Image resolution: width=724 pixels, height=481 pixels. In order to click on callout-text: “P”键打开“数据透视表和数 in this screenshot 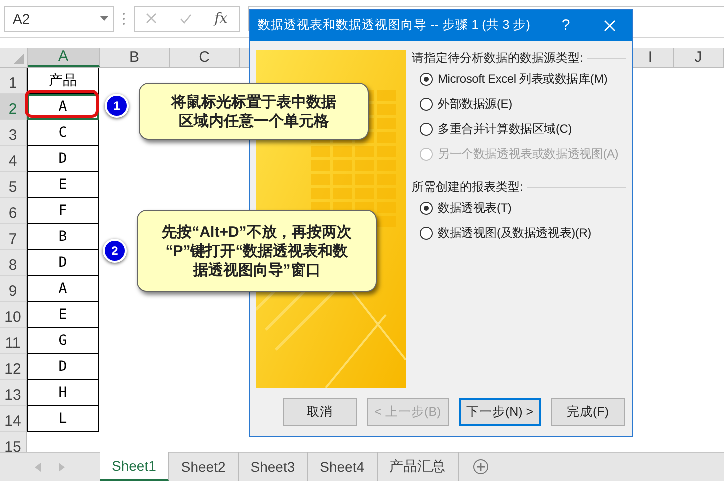, I will do `click(257, 251)`.